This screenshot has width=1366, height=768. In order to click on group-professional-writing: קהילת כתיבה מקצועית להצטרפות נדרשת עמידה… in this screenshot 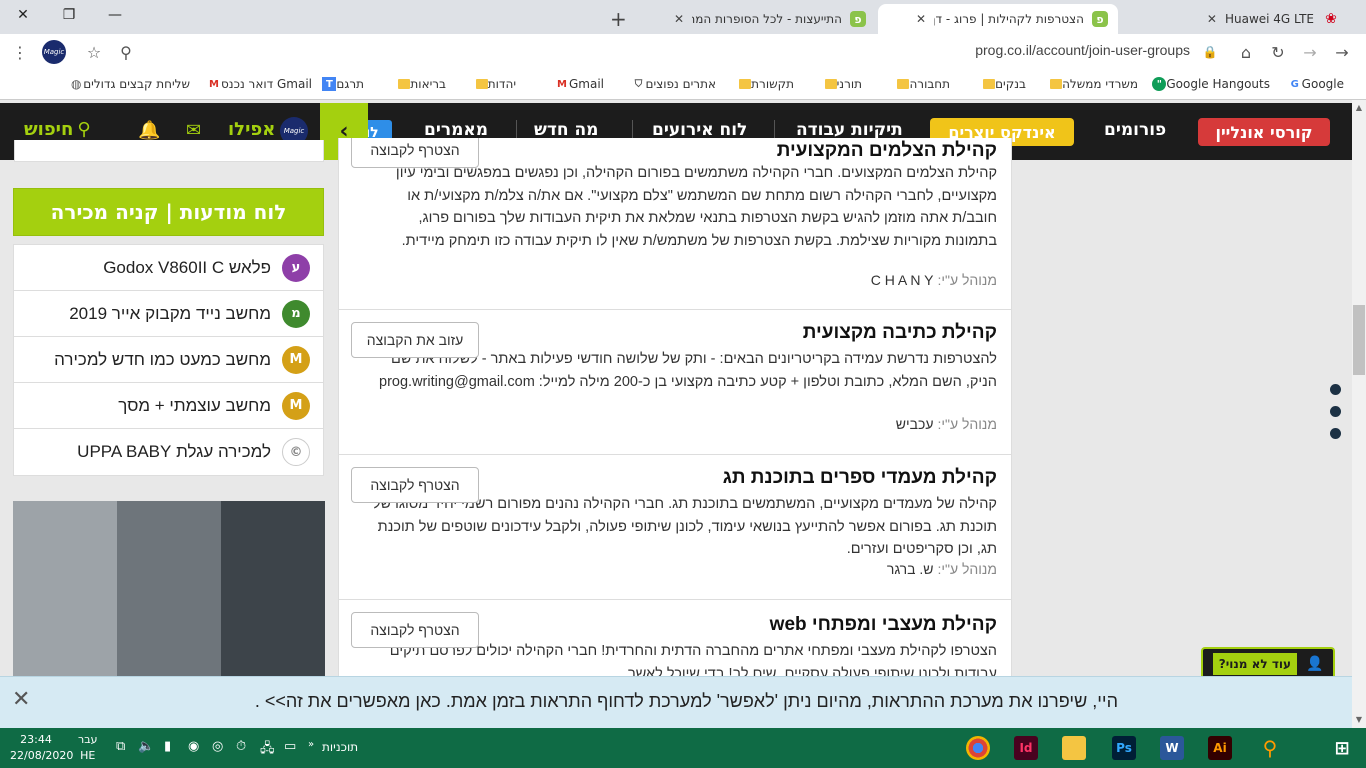, I will do `click(675, 382)`.